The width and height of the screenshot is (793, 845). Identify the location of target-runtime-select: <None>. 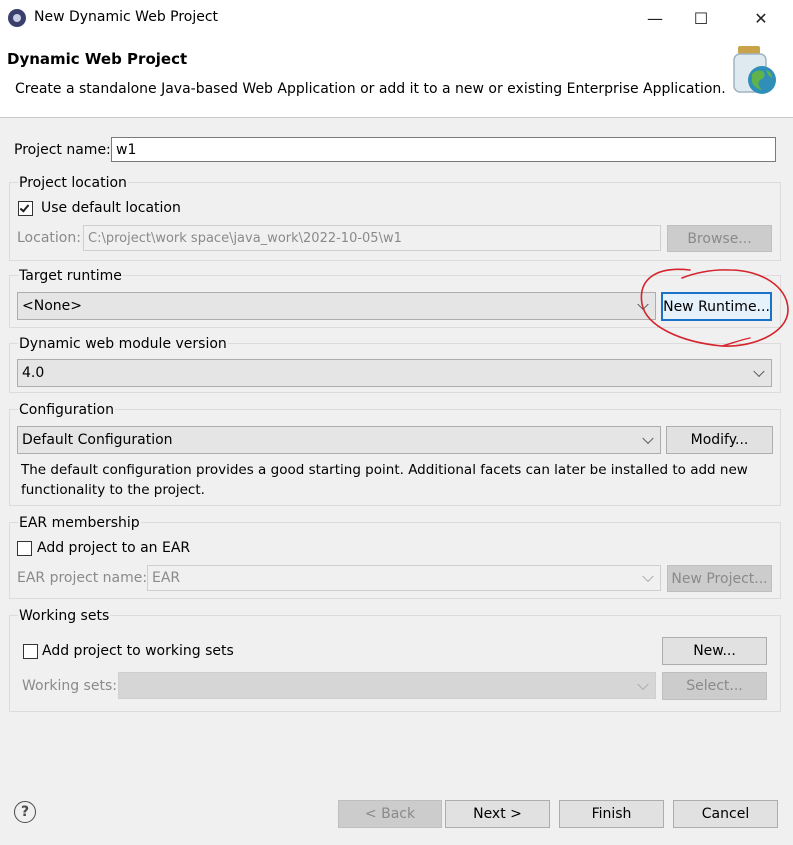
(336, 306).